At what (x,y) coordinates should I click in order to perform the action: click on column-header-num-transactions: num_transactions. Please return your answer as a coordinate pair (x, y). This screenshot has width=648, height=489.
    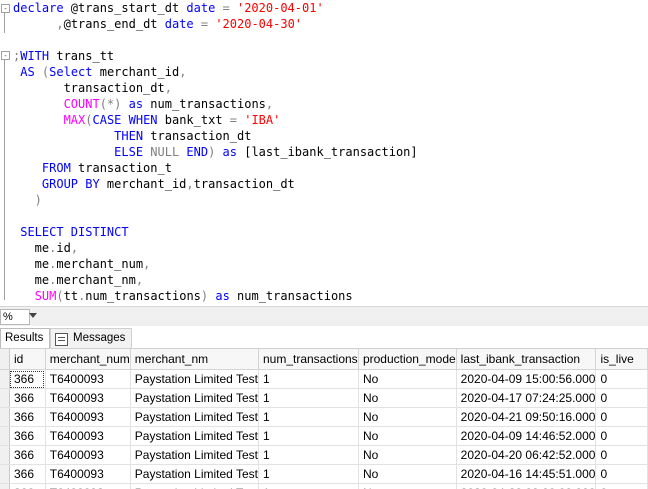
    Looking at the image, I should click on (308, 359).